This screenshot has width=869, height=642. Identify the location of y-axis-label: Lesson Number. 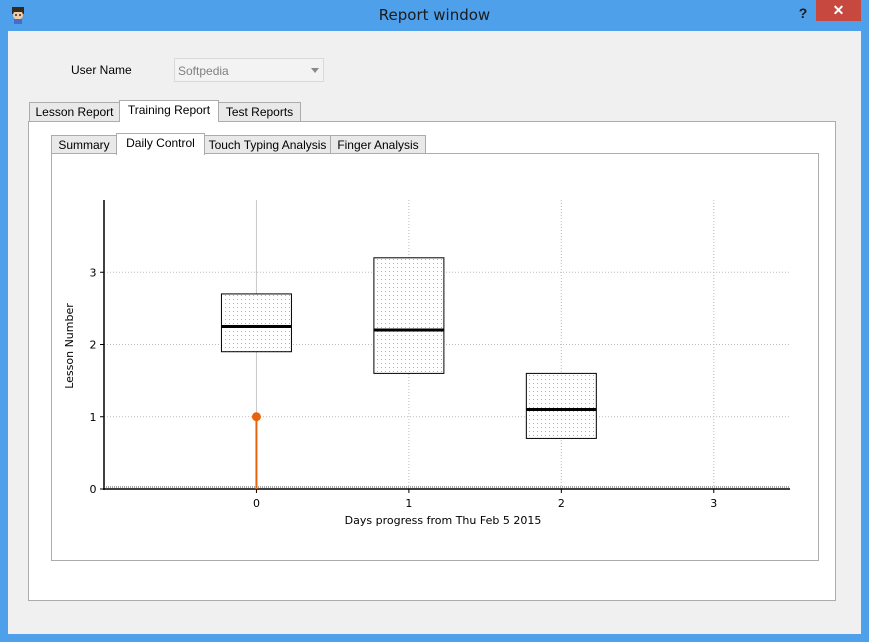
(69, 346).